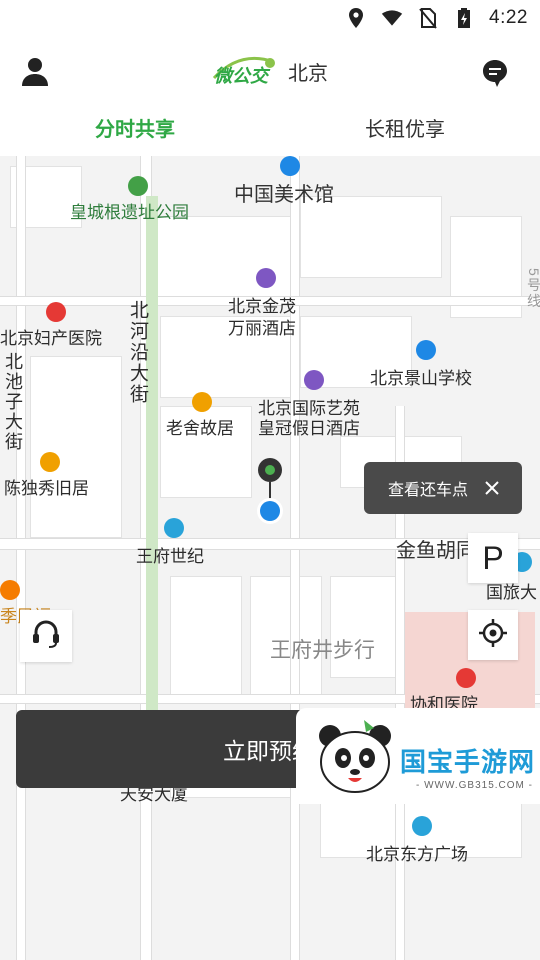 The image size is (540, 960). Describe the element at coordinates (51, 338) in the screenshot. I see `poi-label: 北京妇产医院` at that location.